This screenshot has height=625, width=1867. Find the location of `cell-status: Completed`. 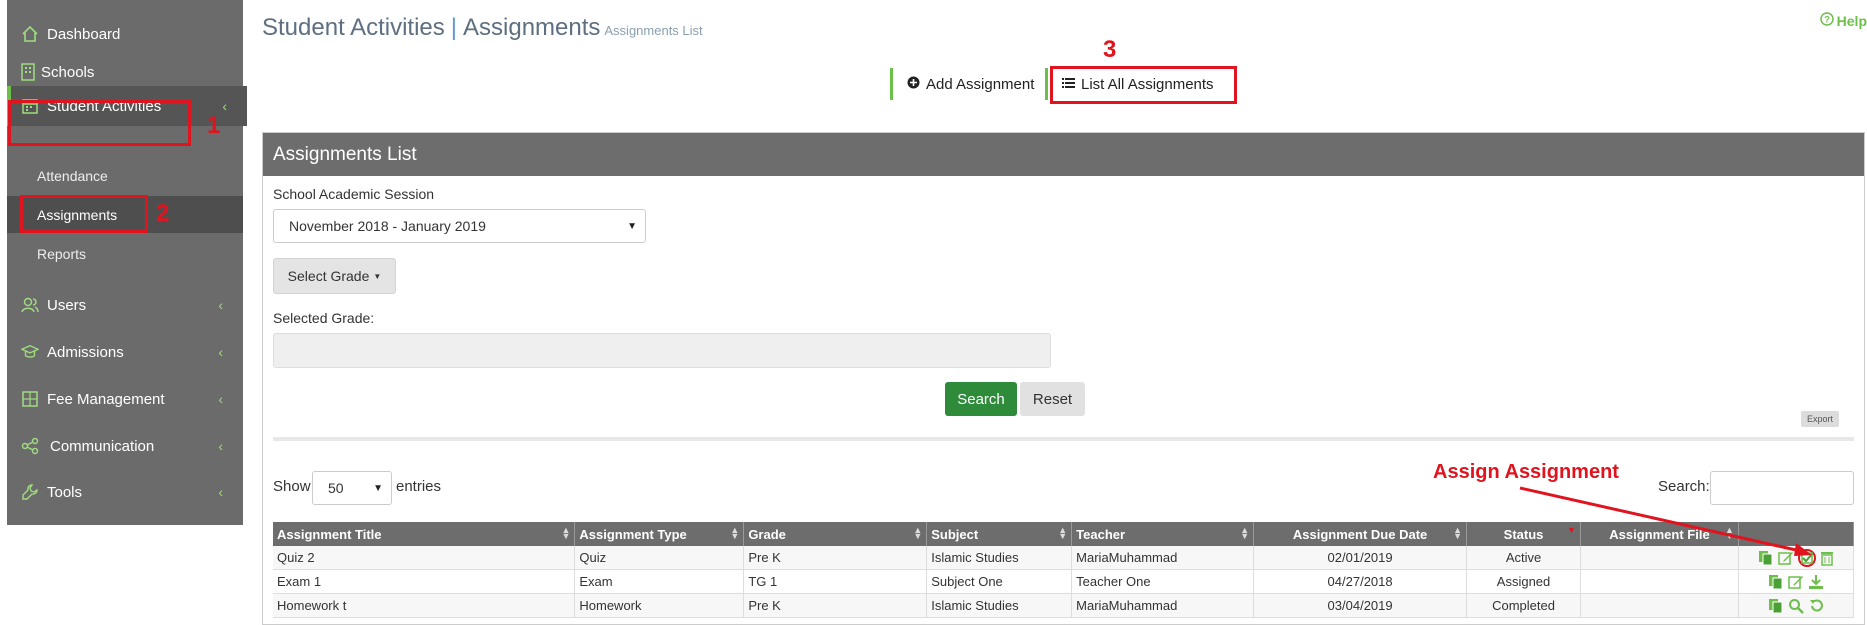

cell-status: Completed is located at coordinates (1524, 605).